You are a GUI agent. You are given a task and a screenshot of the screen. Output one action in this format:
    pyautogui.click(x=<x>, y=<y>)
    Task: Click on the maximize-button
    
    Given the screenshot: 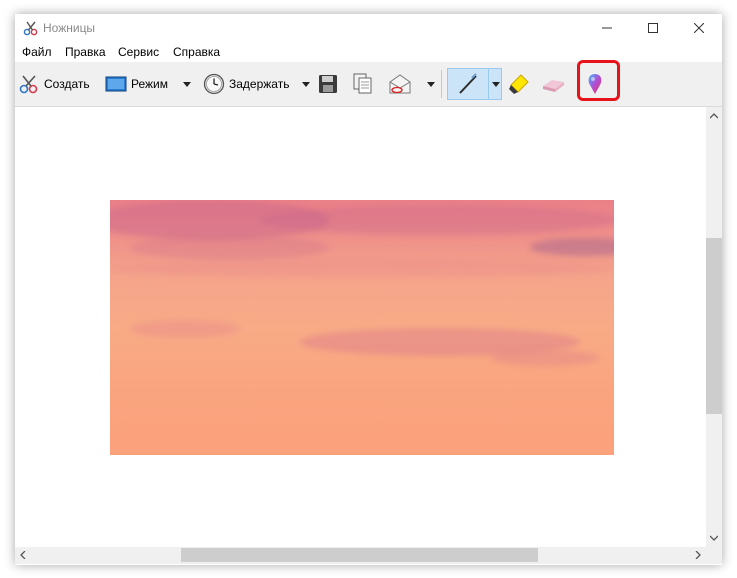 What is the action you would take?
    pyautogui.click(x=653, y=28)
    